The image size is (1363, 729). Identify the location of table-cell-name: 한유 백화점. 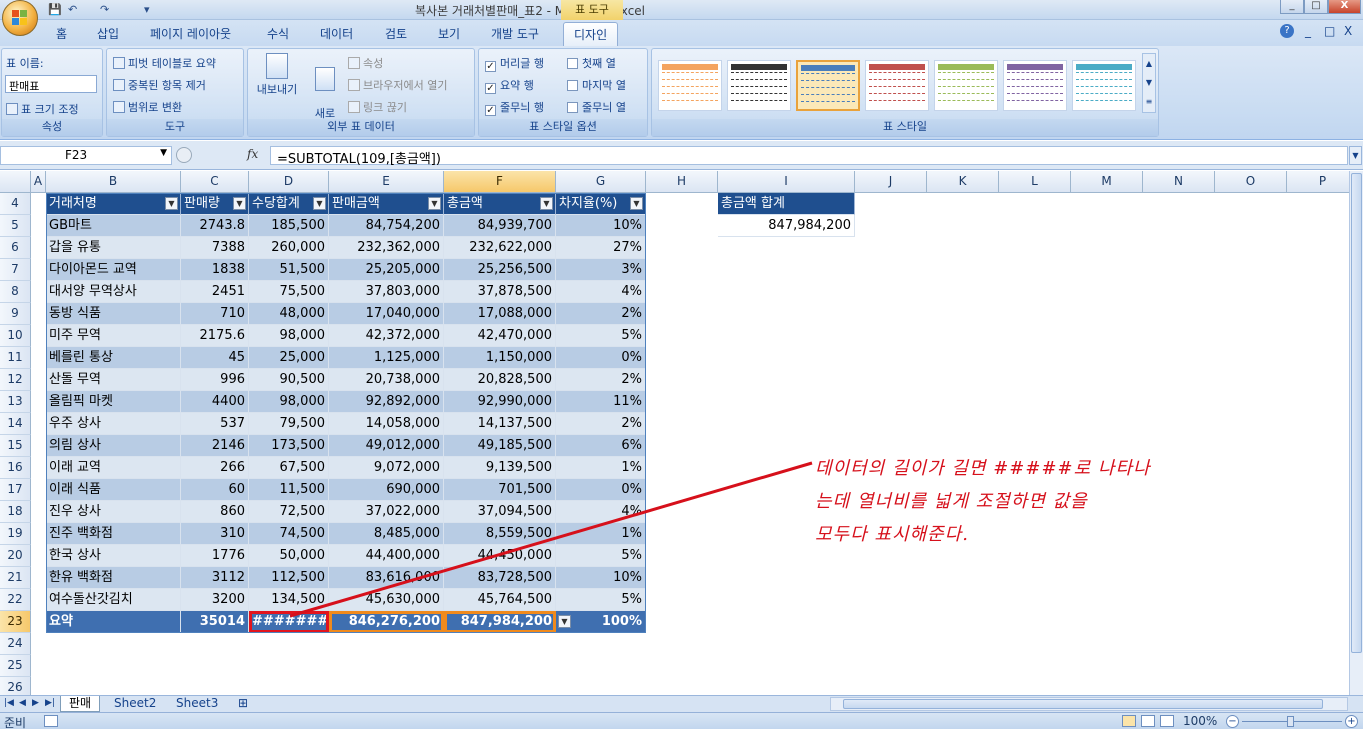
(113, 578).